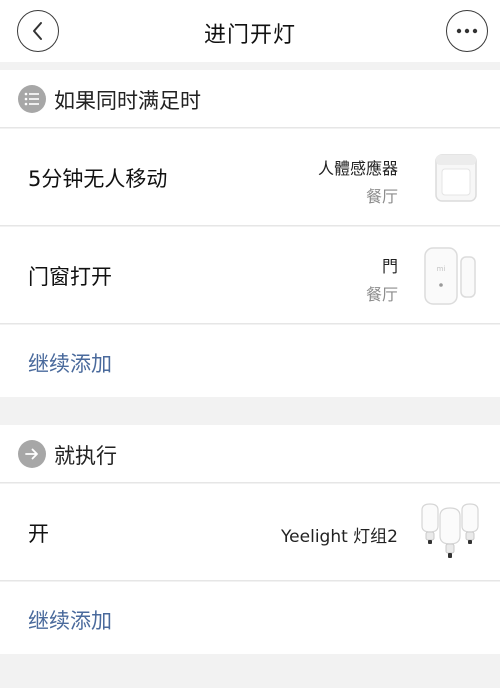  What do you see at coordinates (441, 269) in the screenshot?
I see `svg-text: mi` at bounding box center [441, 269].